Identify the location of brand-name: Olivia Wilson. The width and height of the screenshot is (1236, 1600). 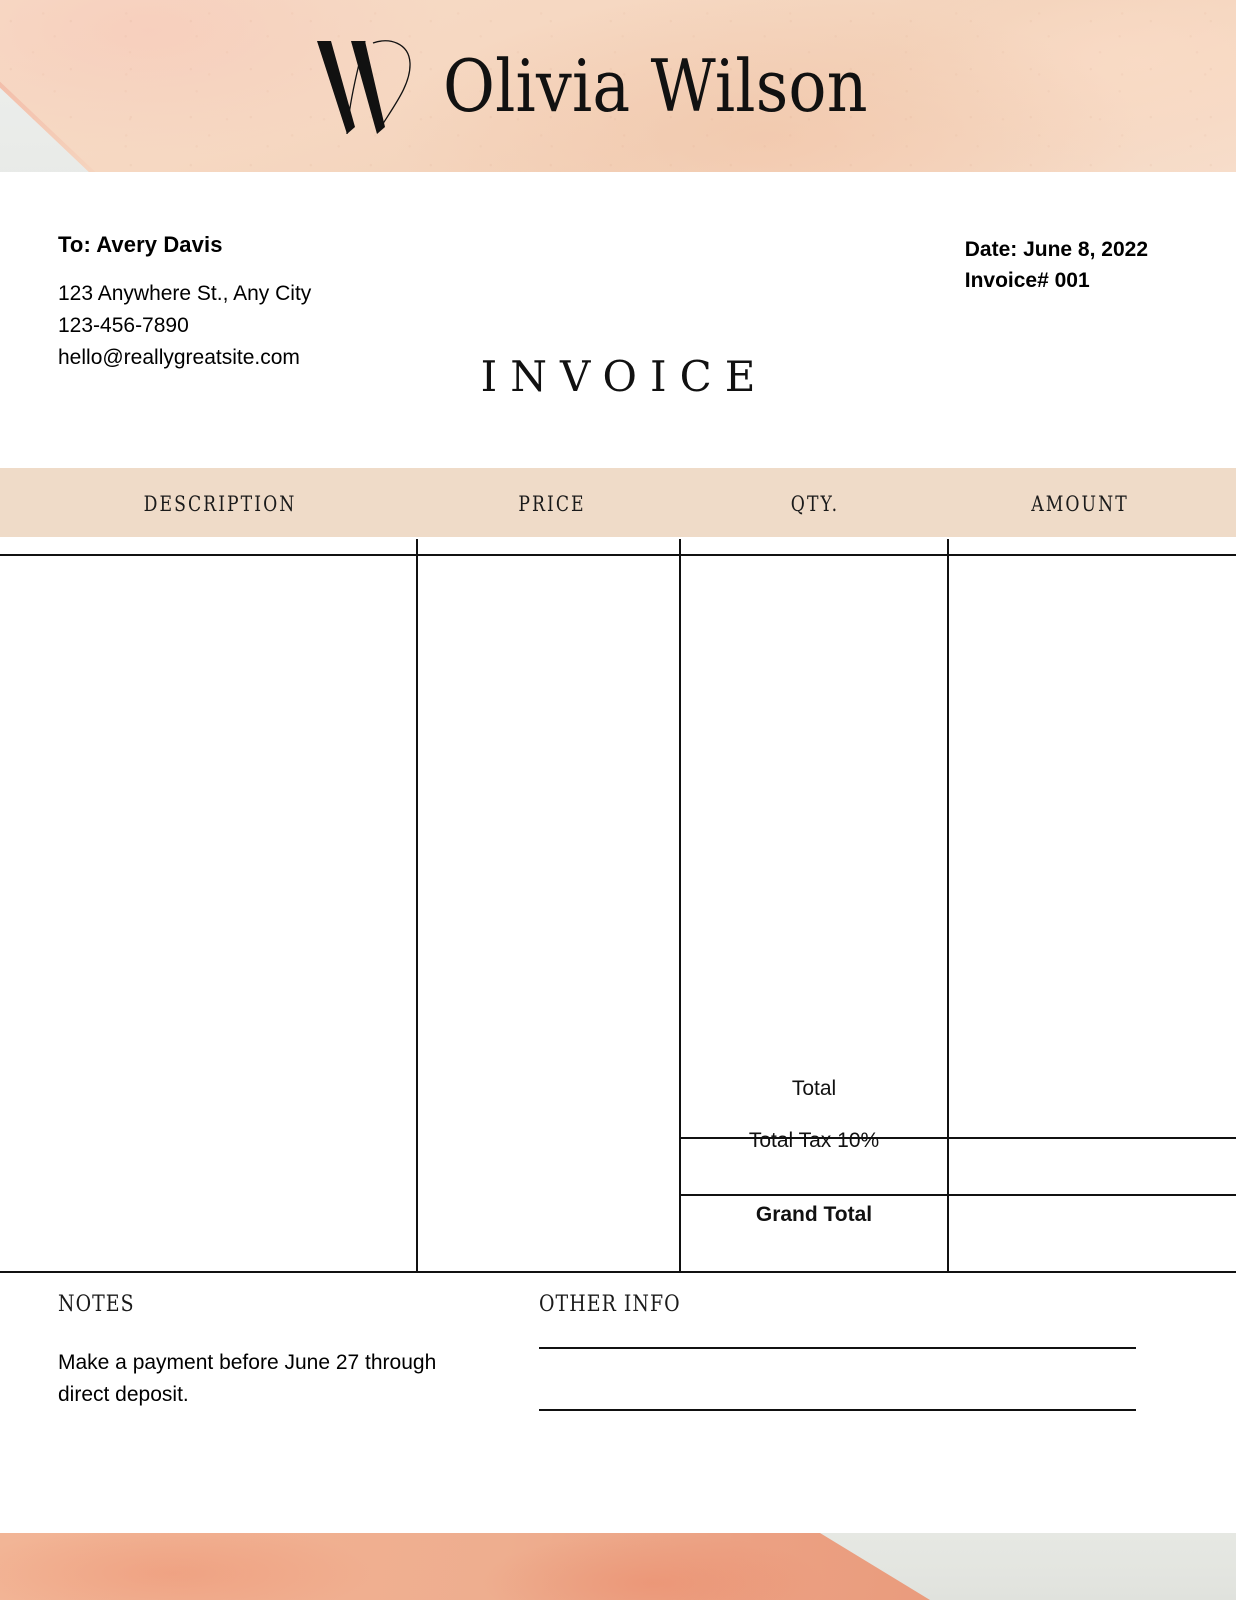
(655, 86).